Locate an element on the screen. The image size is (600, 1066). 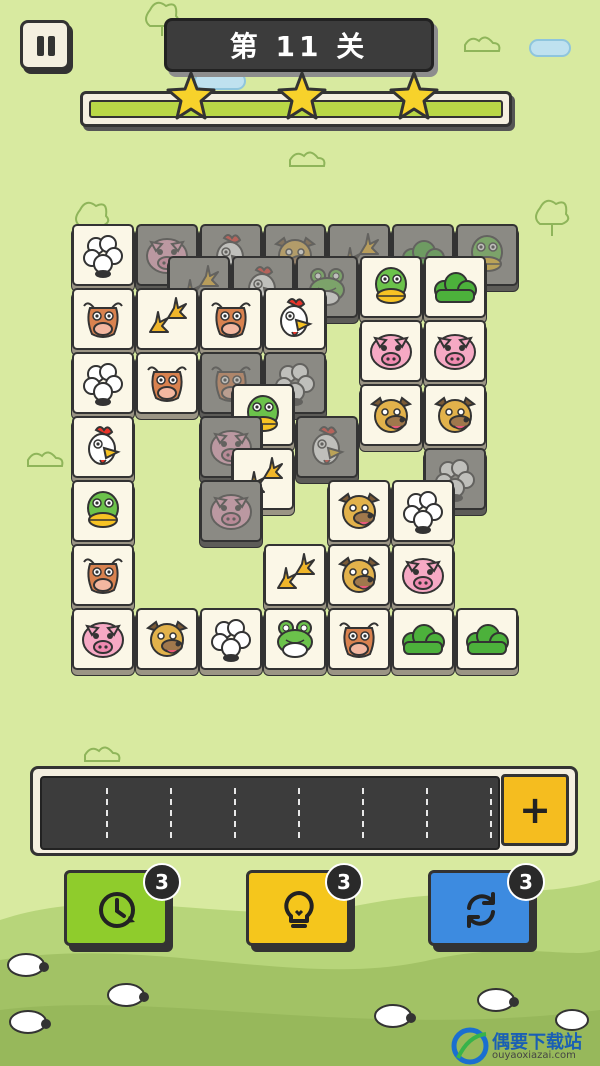
shuffle-powerup-button: 3 is located at coordinates (486, 904).